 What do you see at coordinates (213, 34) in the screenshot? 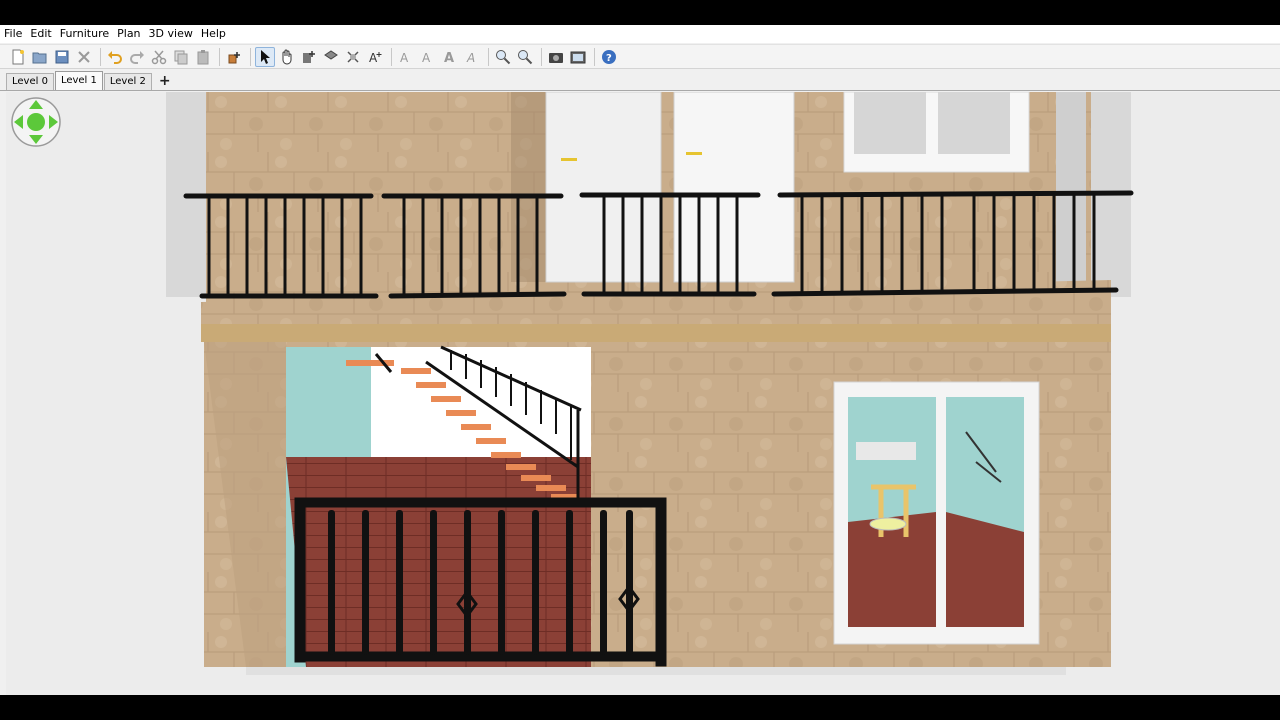
I see `menu-help: Help` at bounding box center [213, 34].